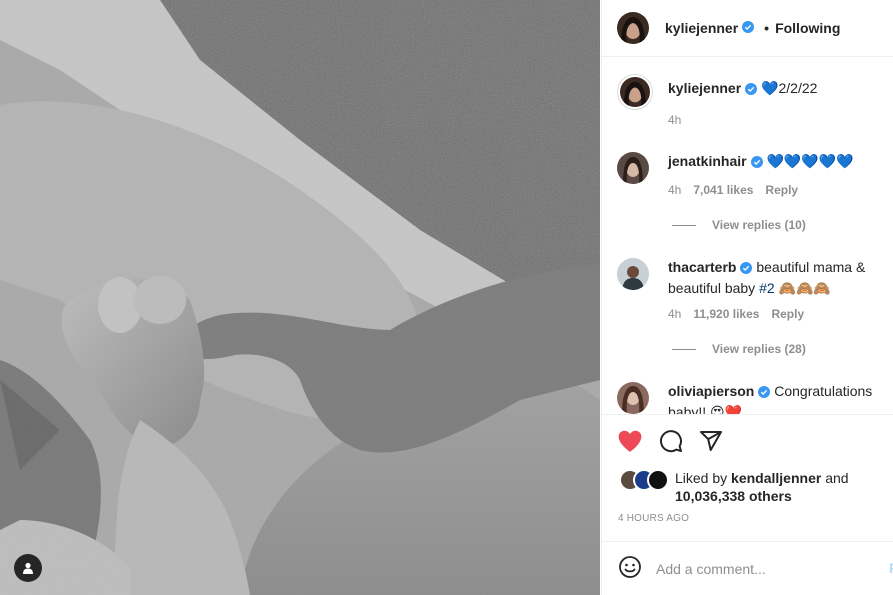 Image resolution: width=893 pixels, height=595 pixels. What do you see at coordinates (789, 88) in the screenshot?
I see `caption-text: 💙2/2/22` at bounding box center [789, 88].